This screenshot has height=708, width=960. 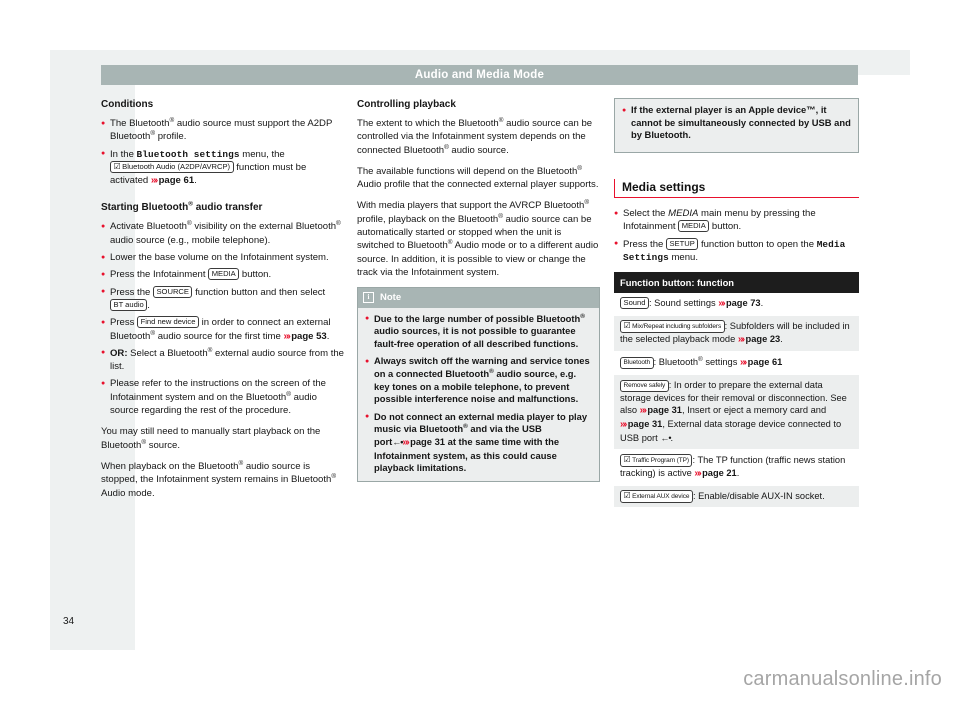 What do you see at coordinates (758, 495) in the screenshot?
I see `text-run: : Enable/disable AUX-IN socket.` at bounding box center [758, 495].